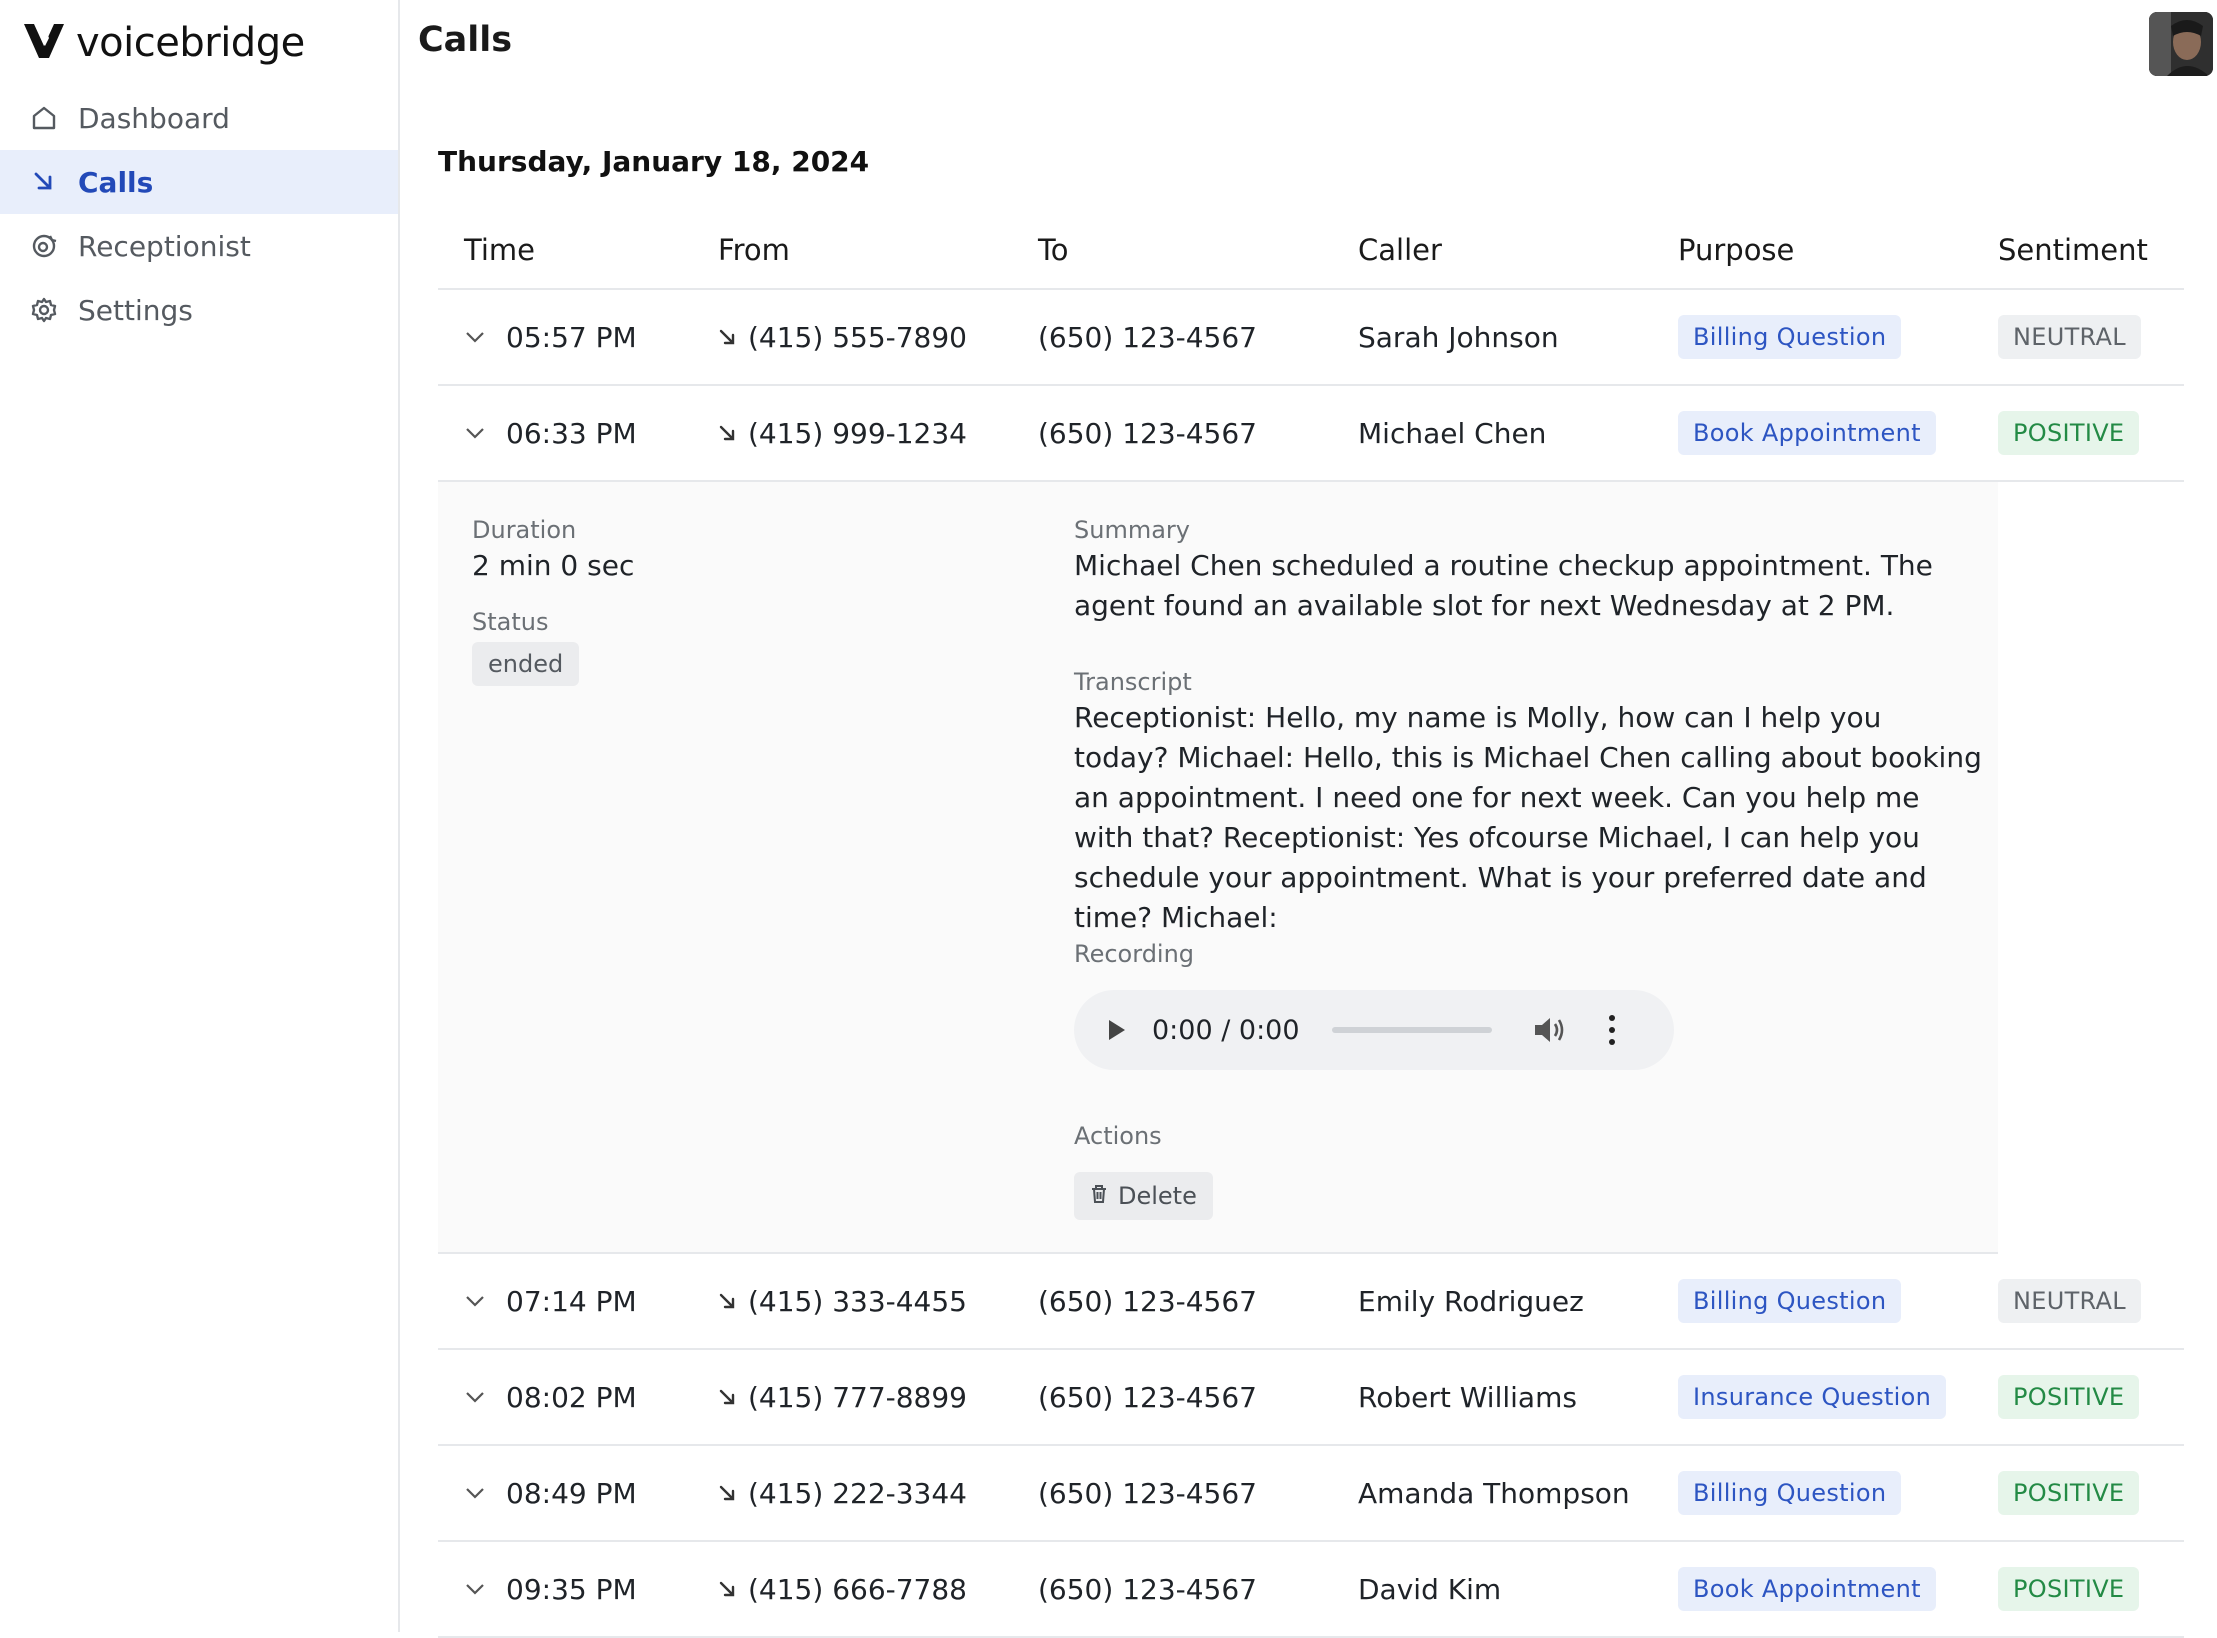 The image size is (2217, 1638). What do you see at coordinates (571, 337) in the screenshot?
I see `call-time: 05:57 PM` at bounding box center [571, 337].